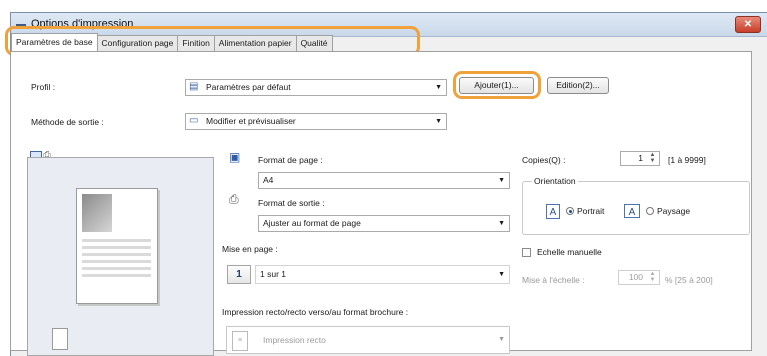 This screenshot has height=356, width=767. What do you see at coordinates (251, 121) in the screenshot?
I see `output-method-value: Modifier et prévisualiser` at bounding box center [251, 121].